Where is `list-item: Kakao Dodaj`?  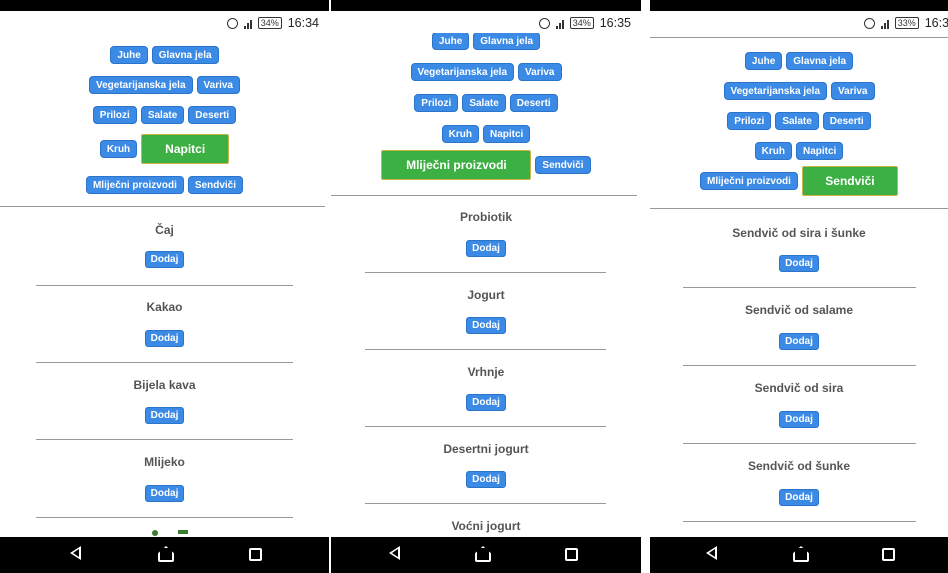 list-item: Kakao Dodaj is located at coordinates (164, 323).